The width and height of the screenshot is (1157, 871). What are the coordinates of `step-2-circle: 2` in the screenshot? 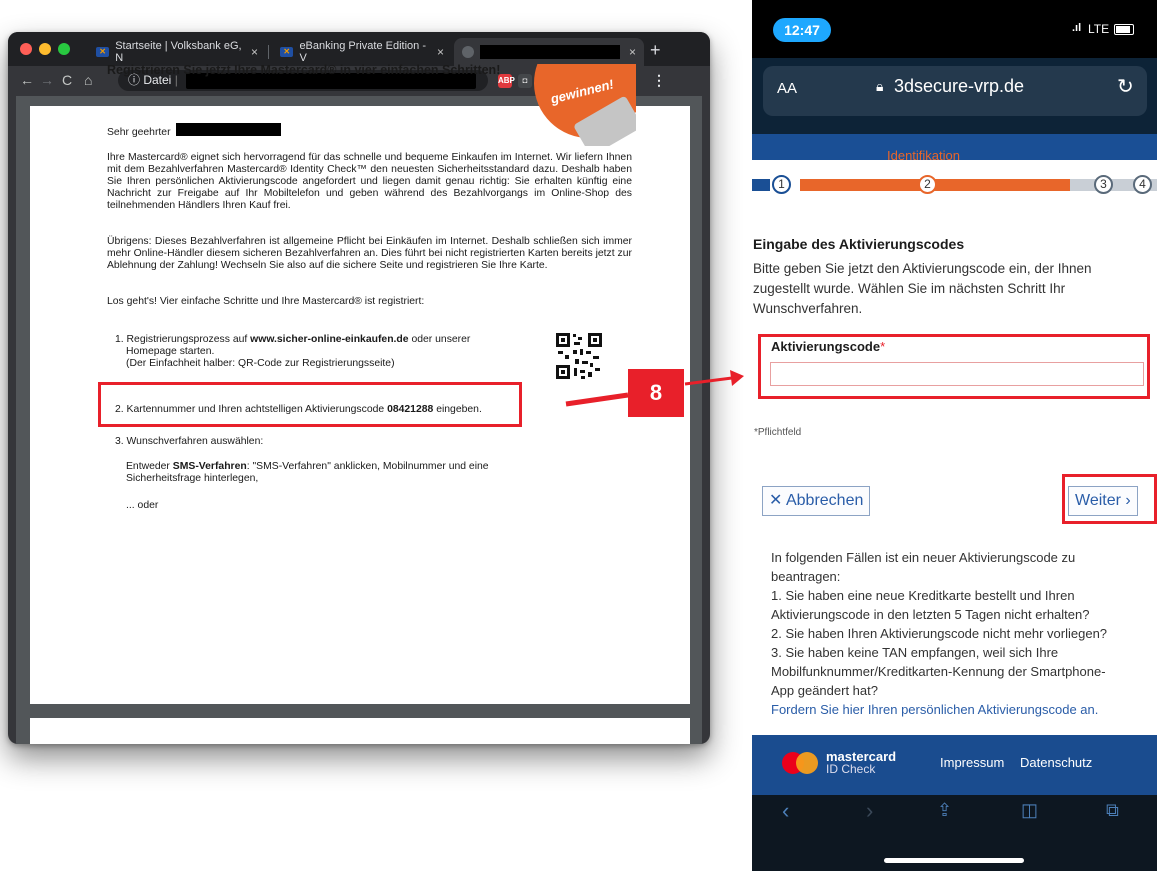 It's located at (927, 184).